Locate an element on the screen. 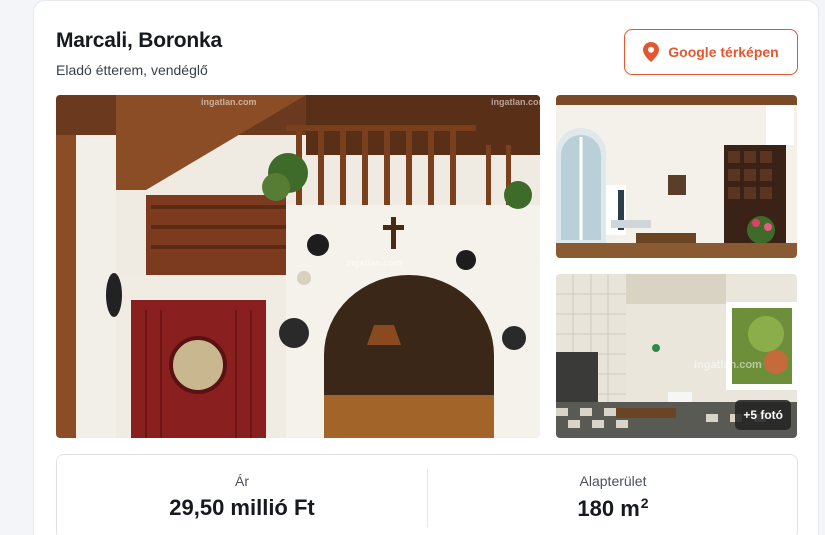  price-stat: Ár 29,50 millió Ft is located at coordinates (242, 488).